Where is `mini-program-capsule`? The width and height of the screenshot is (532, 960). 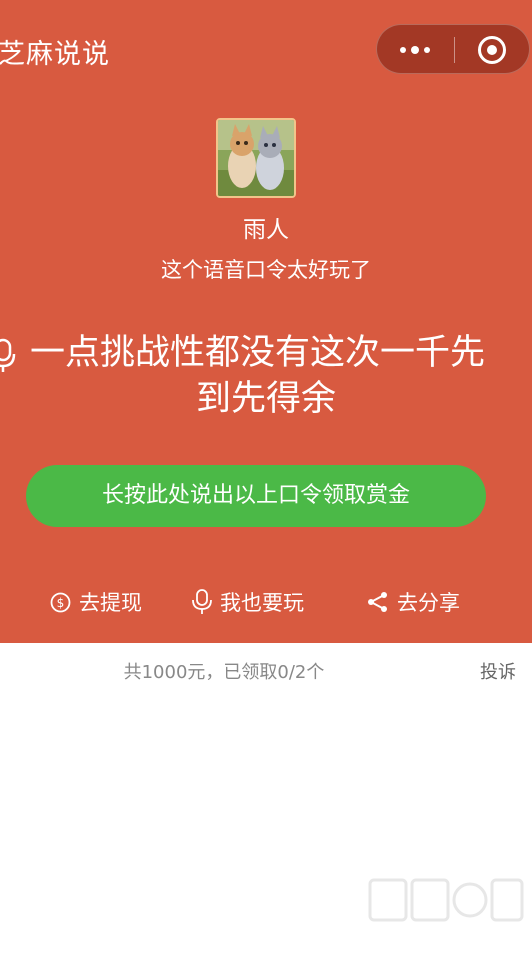 mini-program-capsule is located at coordinates (453, 49).